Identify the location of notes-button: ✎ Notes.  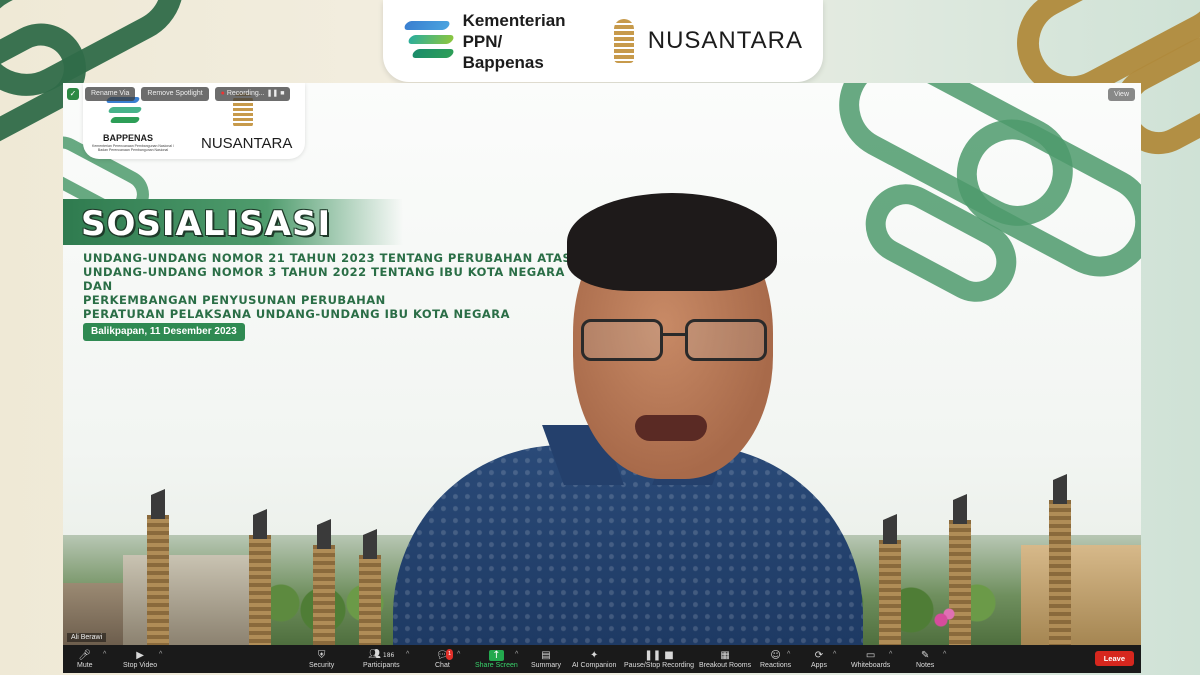
(925, 659).